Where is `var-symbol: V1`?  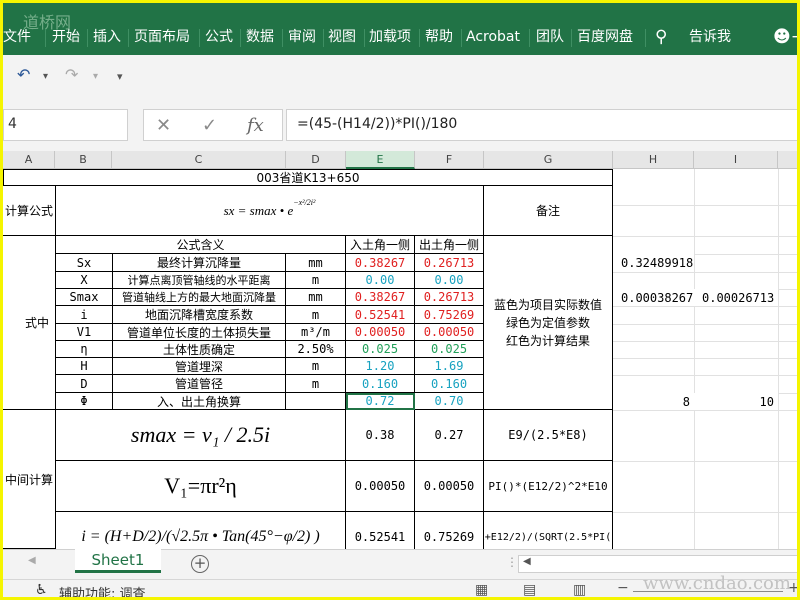
var-symbol: V1 is located at coordinates (84, 332).